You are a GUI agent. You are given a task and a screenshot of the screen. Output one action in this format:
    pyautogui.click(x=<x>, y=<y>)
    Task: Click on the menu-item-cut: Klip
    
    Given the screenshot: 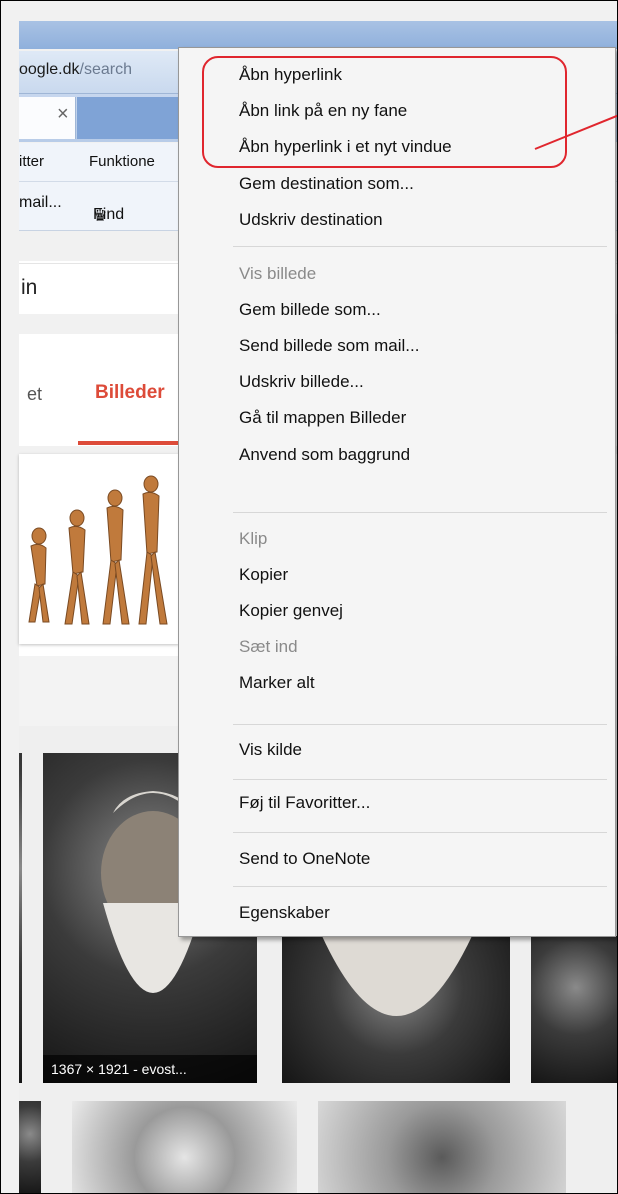 What is the action you would take?
    pyautogui.click(x=253, y=538)
    